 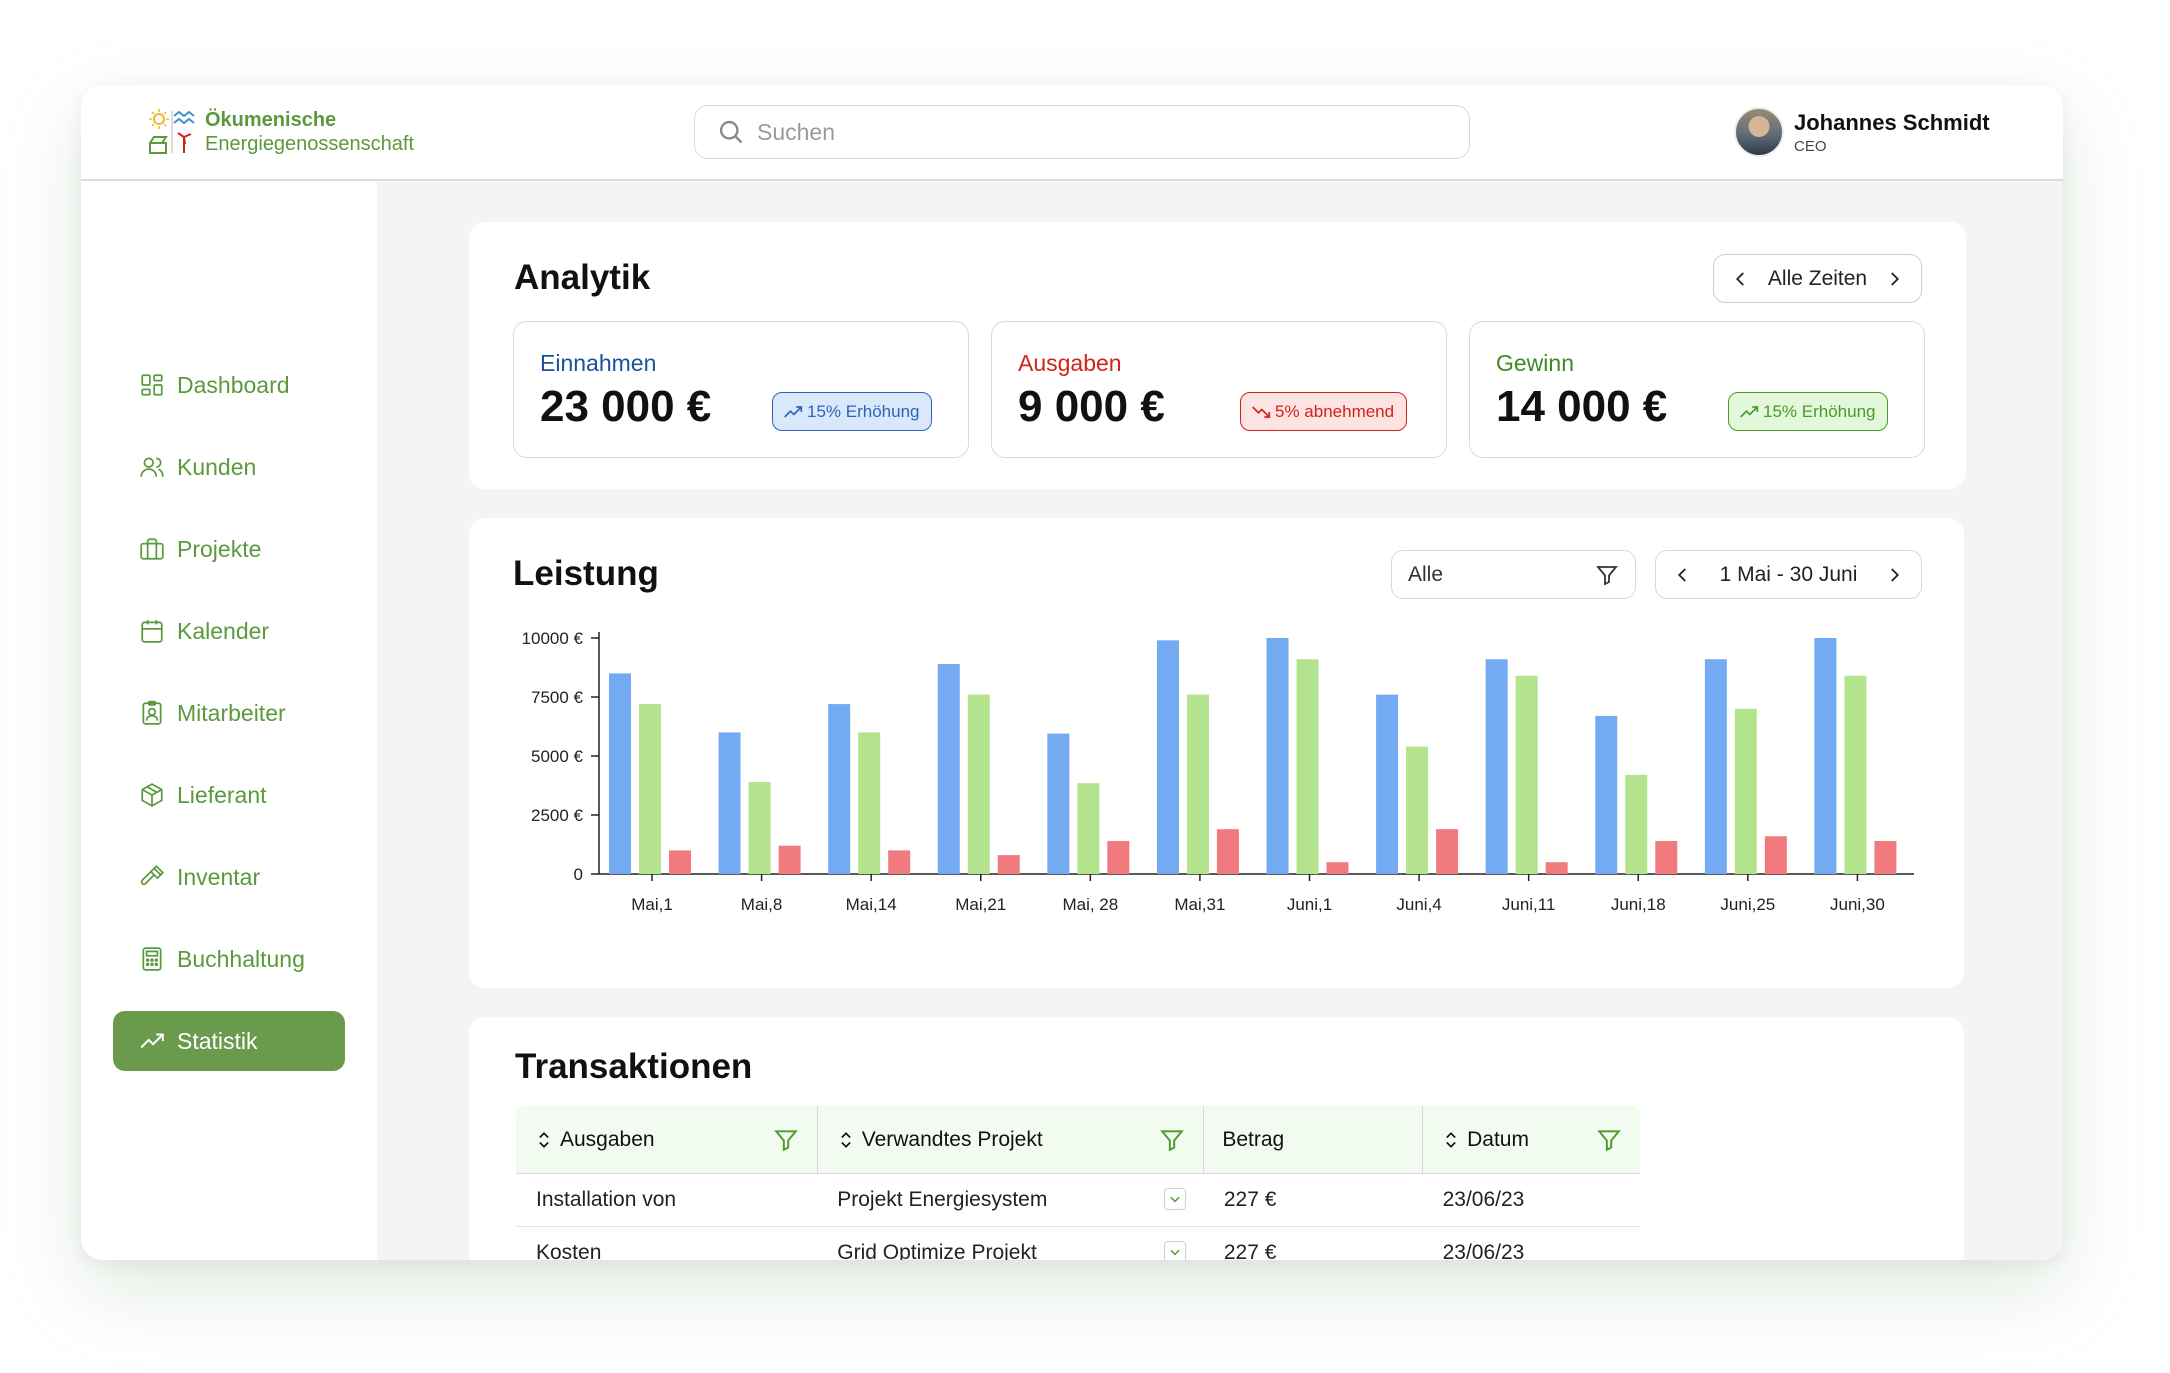 I want to click on sidebar-item-label: Dashboard, so click(x=233, y=384).